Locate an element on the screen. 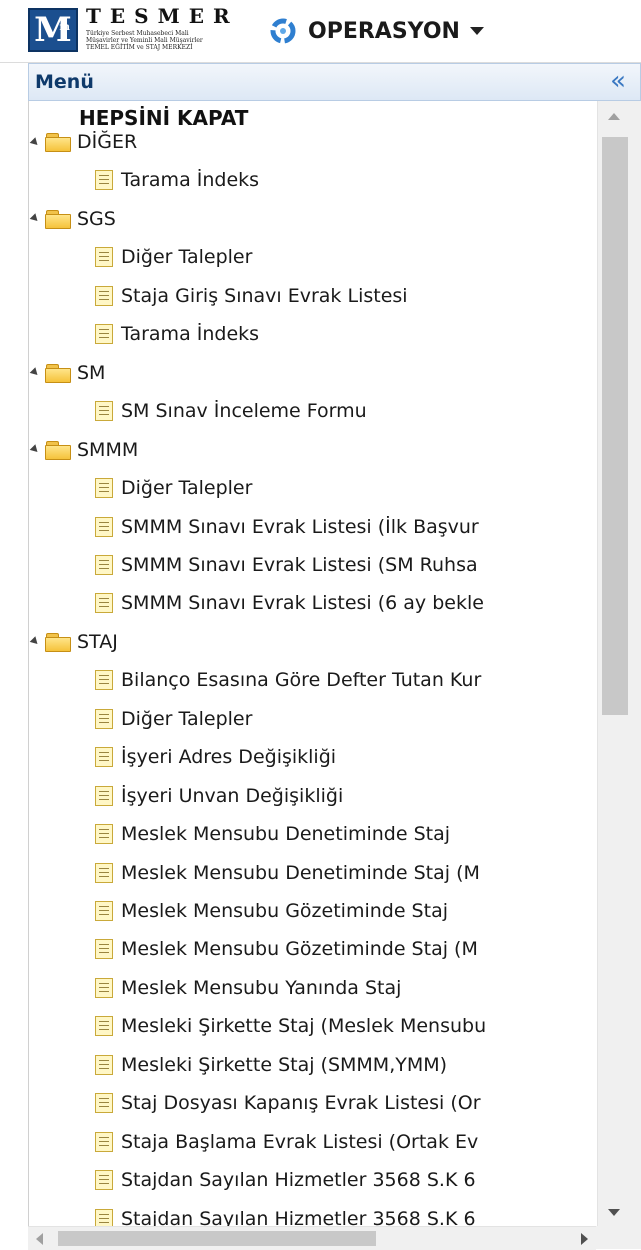  tree-item: SMMM Sınavı Evrak Listesi (6 ay bekle is located at coordinates (289, 603).